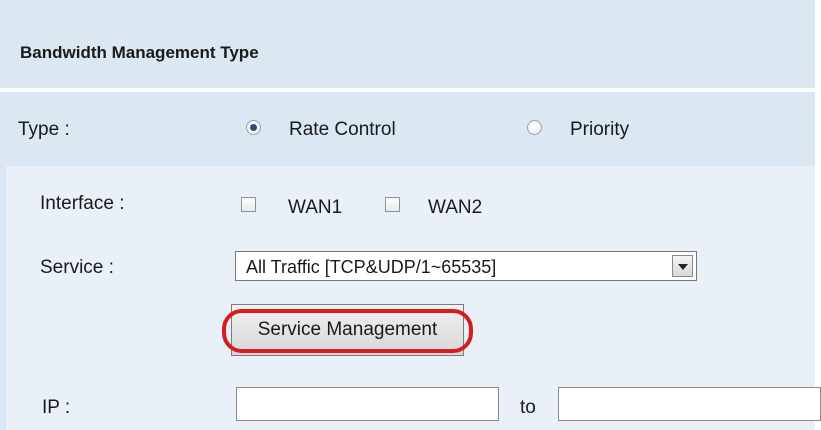  I want to click on ip-to-label: to, so click(528, 407).